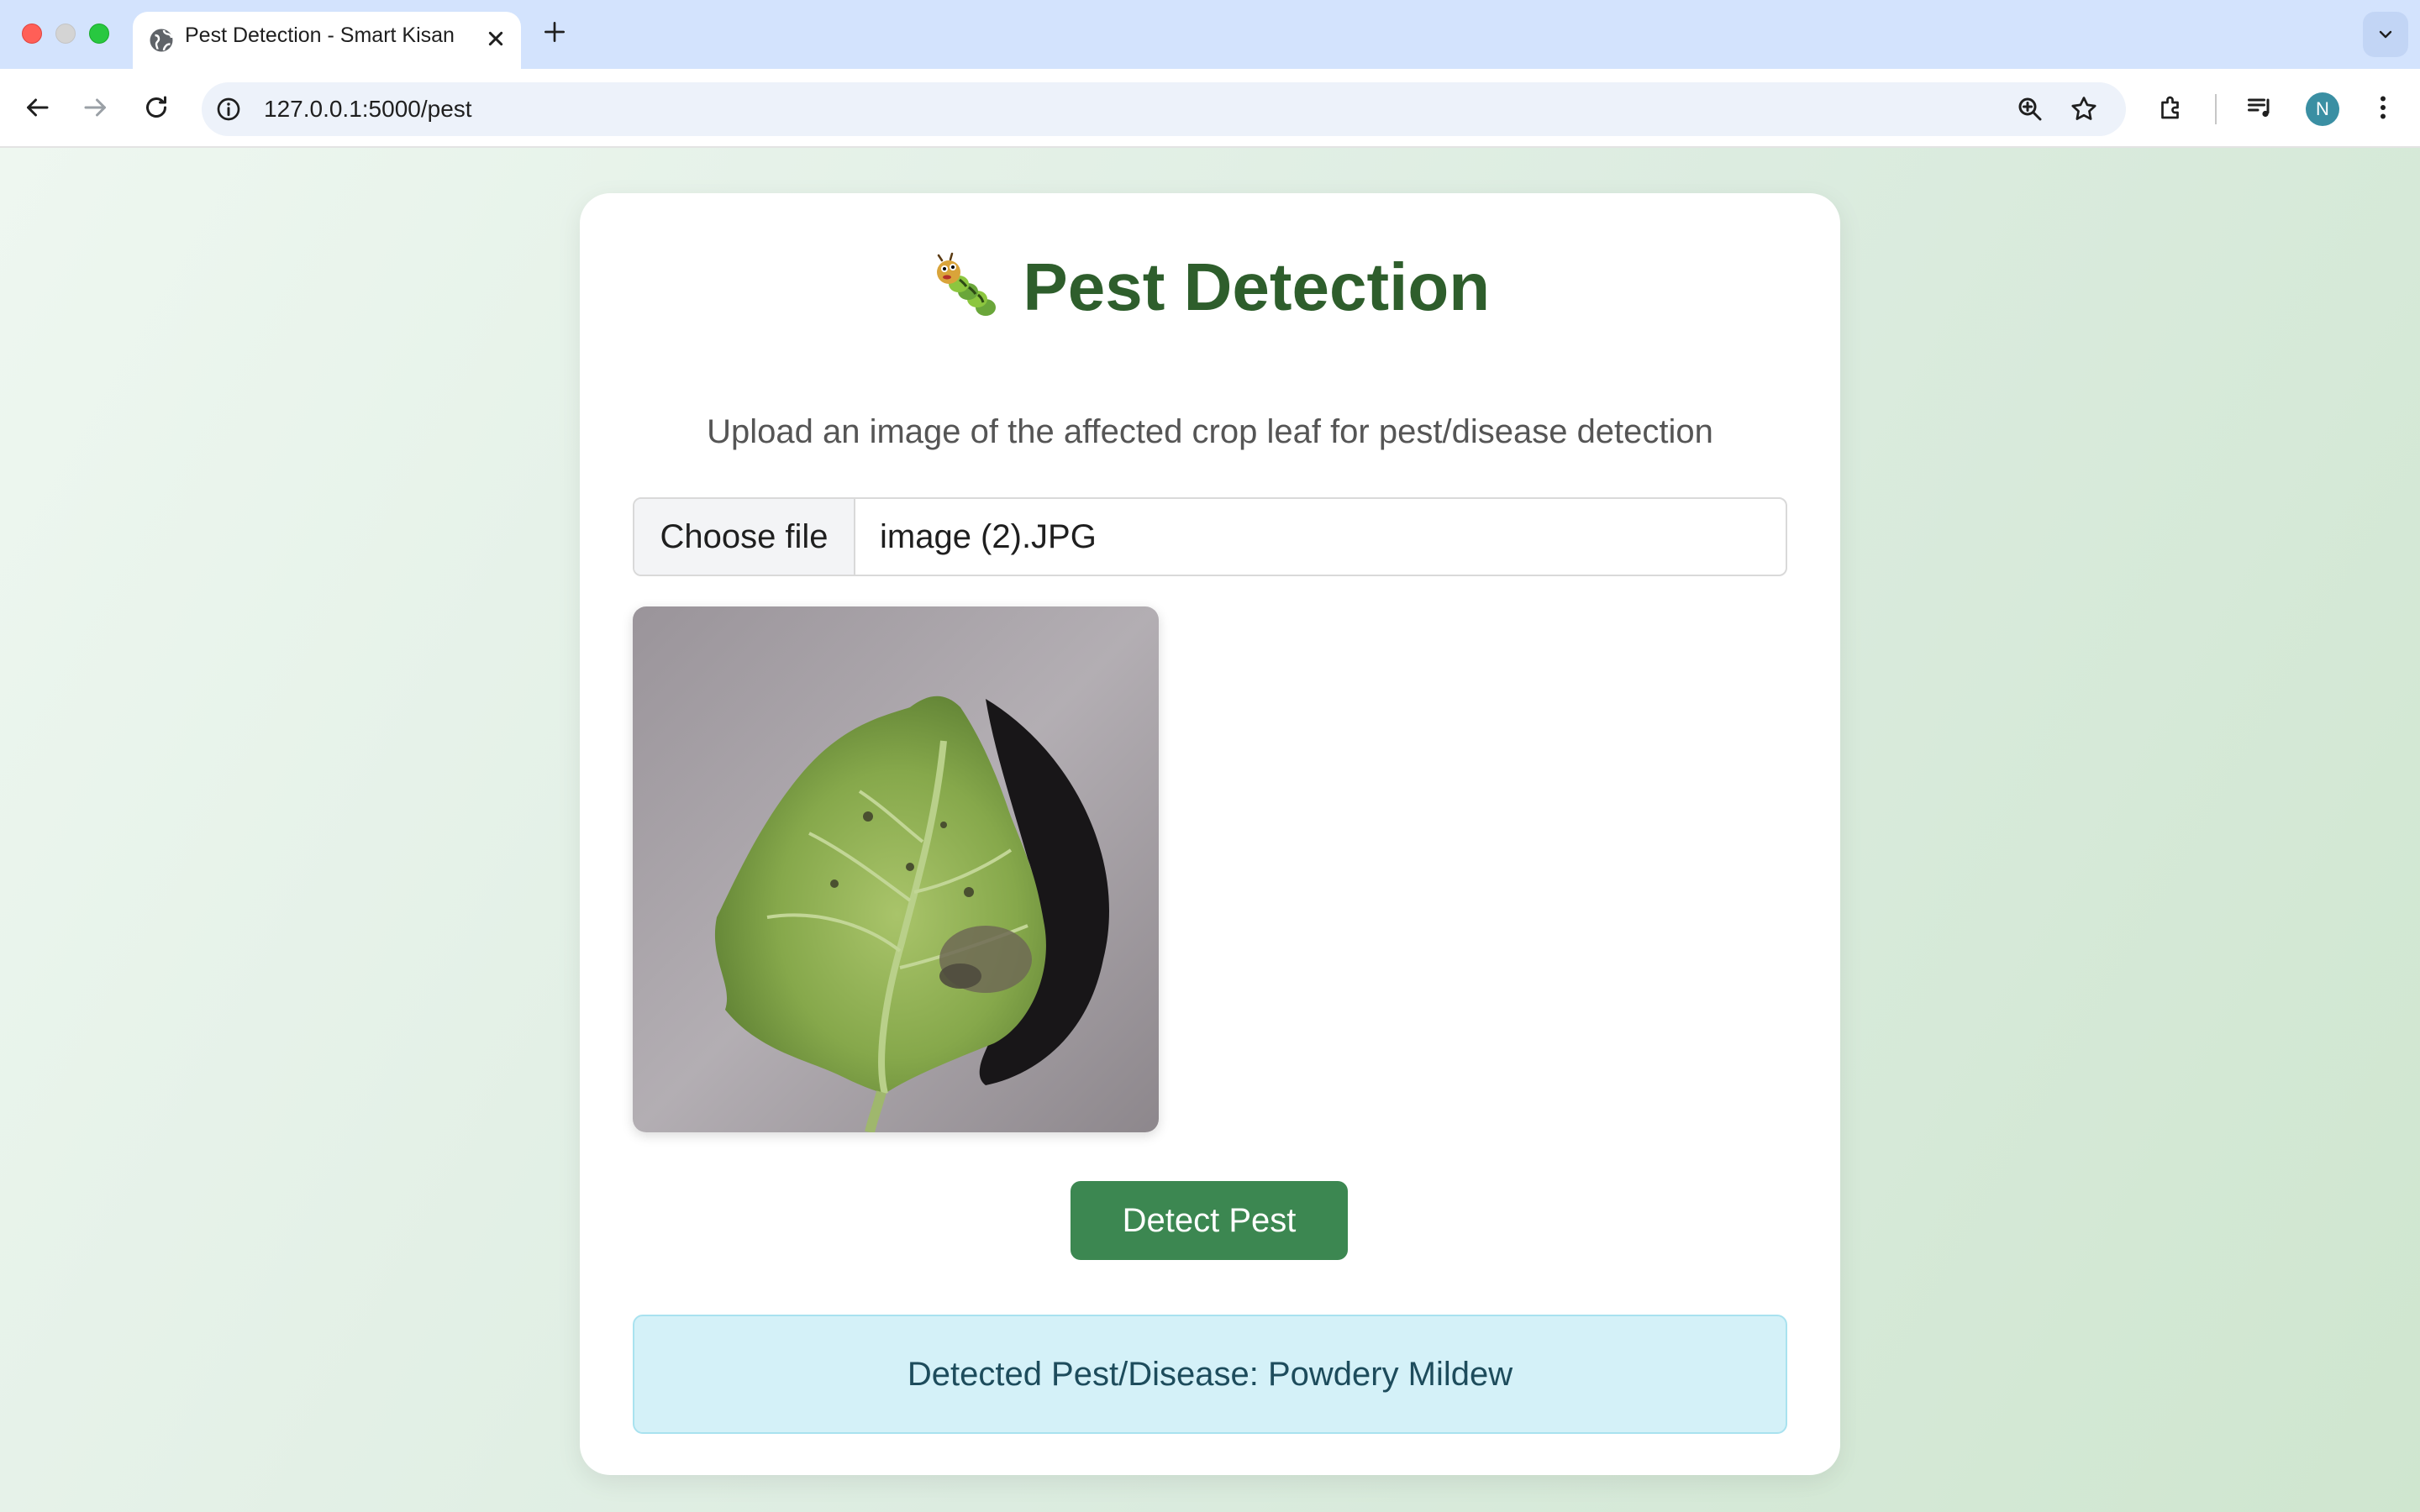 This screenshot has width=2420, height=1512. I want to click on reload-icon, so click(156, 107).